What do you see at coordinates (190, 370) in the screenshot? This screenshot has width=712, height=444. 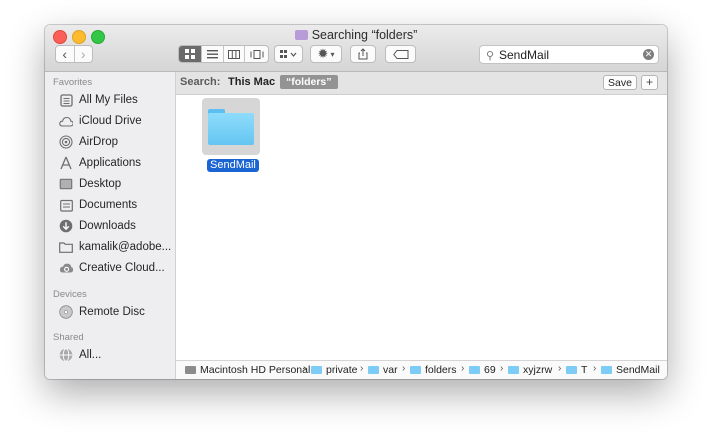 I see `hard-drive-icon` at bounding box center [190, 370].